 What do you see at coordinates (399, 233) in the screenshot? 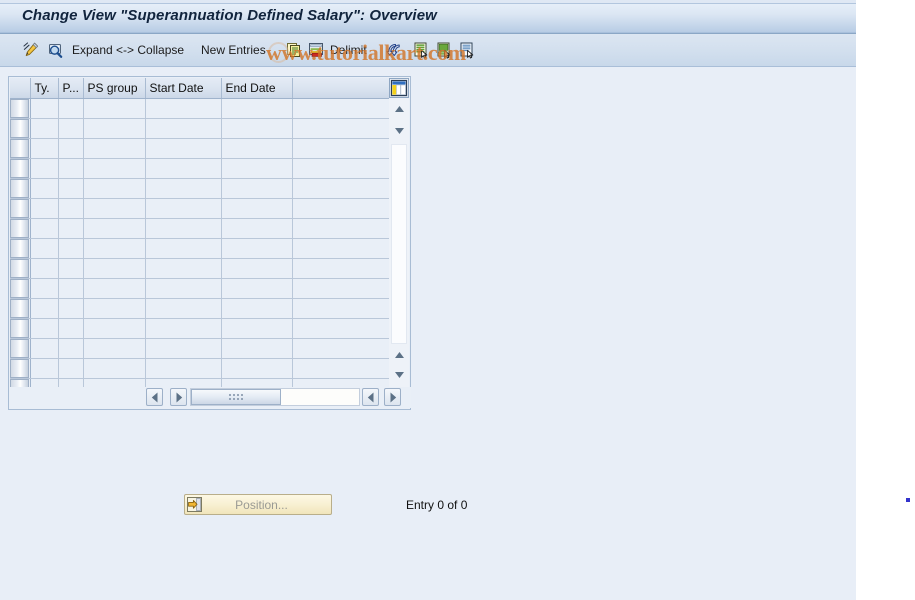
I see `vertical-scrollbar` at bounding box center [399, 233].